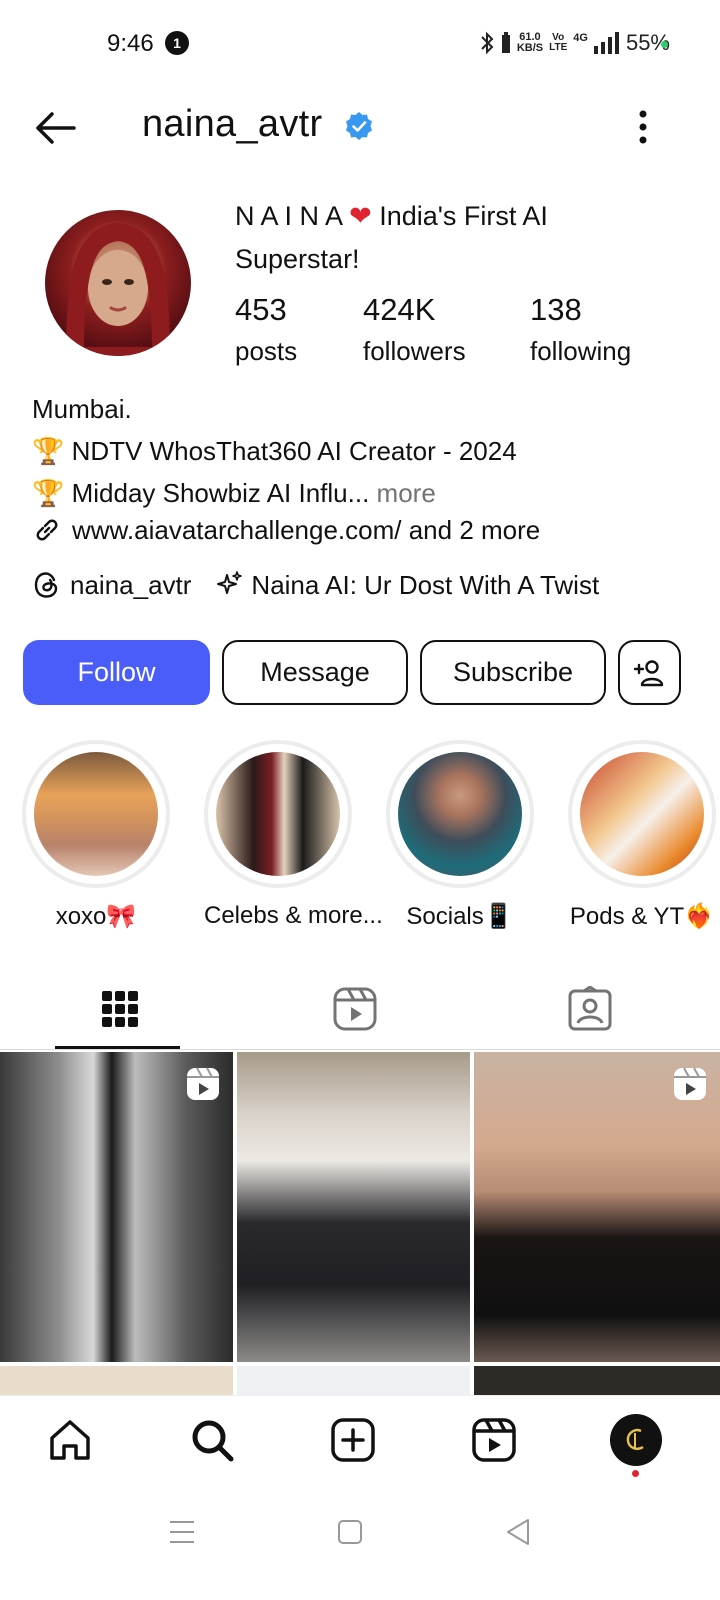 This screenshot has width=720, height=1600. I want to click on bottom-navigation, so click(360, 1440).